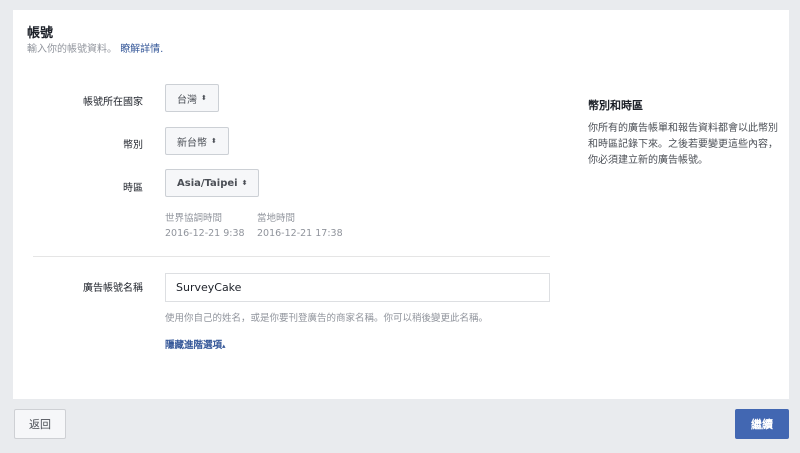 The height and width of the screenshot is (453, 800). I want to click on advanced-link-label: 隱藏進階選項, so click(194, 345).